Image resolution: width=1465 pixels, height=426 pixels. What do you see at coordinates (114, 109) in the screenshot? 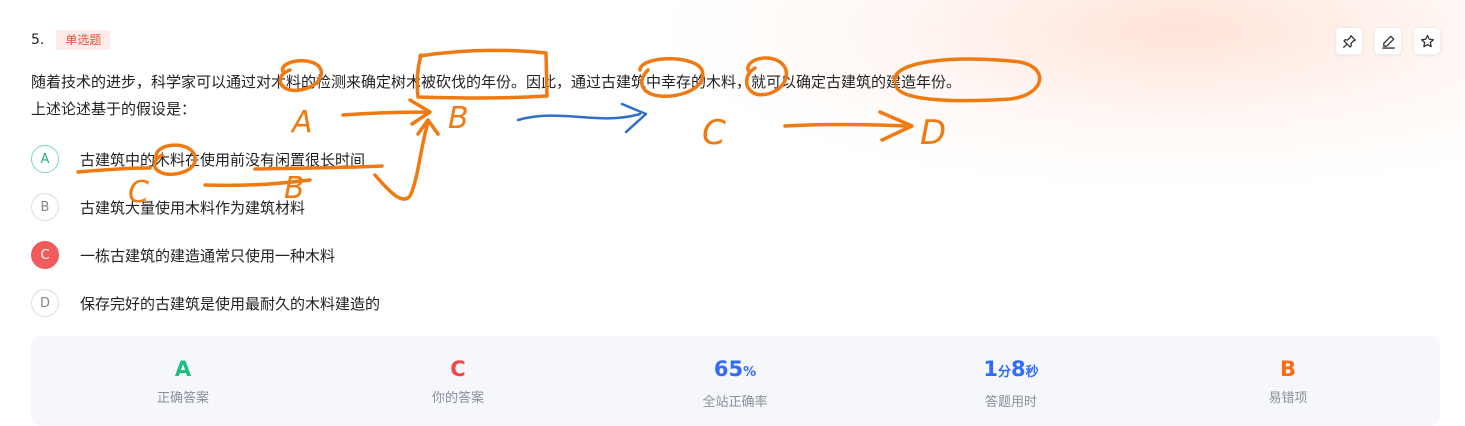
I see `question-stem-line2: 上述论述基于的假设是：` at bounding box center [114, 109].